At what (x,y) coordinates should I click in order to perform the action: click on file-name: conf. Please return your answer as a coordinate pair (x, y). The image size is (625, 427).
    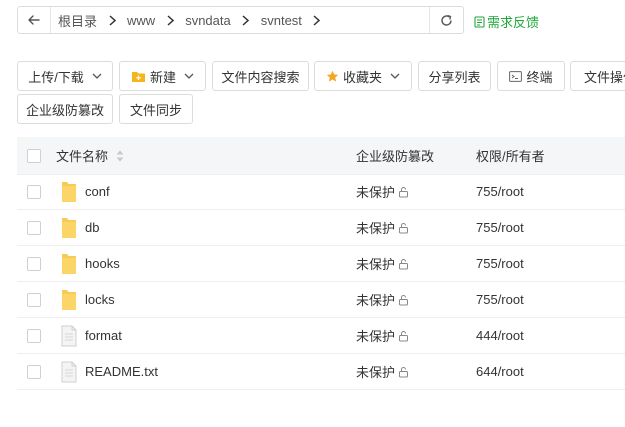
    Looking at the image, I should click on (97, 191).